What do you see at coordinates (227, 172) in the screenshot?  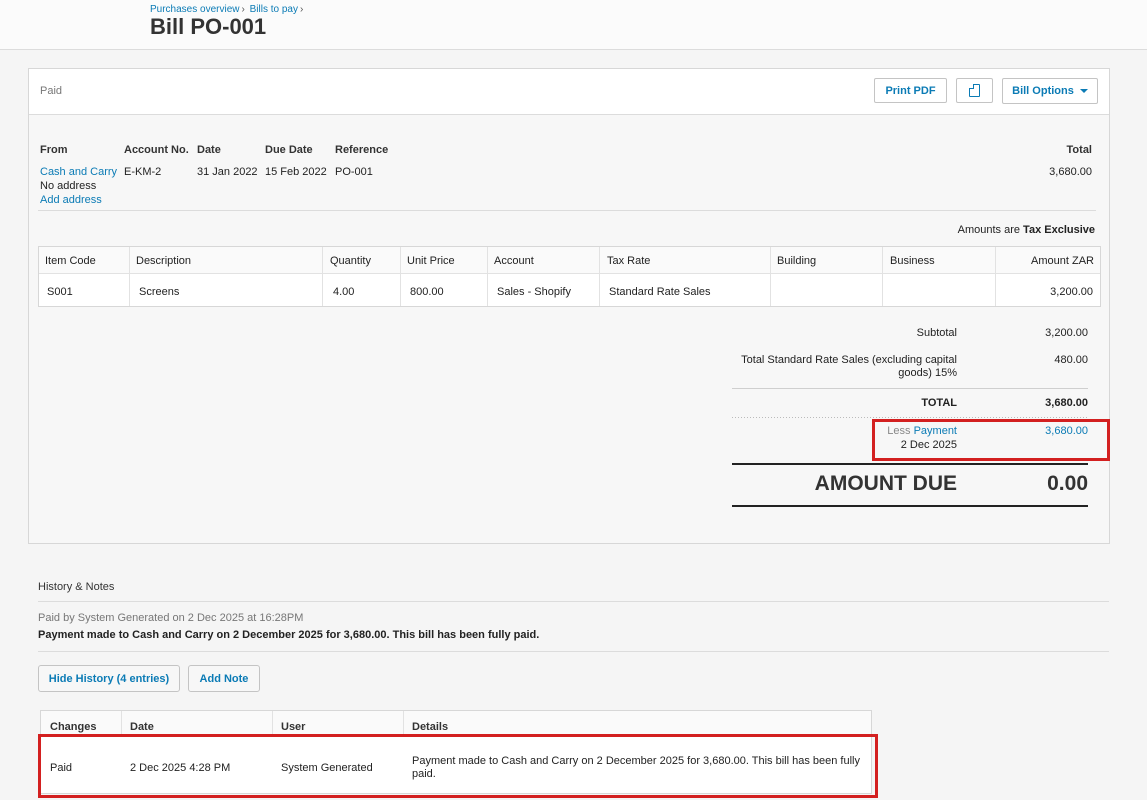 I see `date-value: 31 Jan 2022` at bounding box center [227, 172].